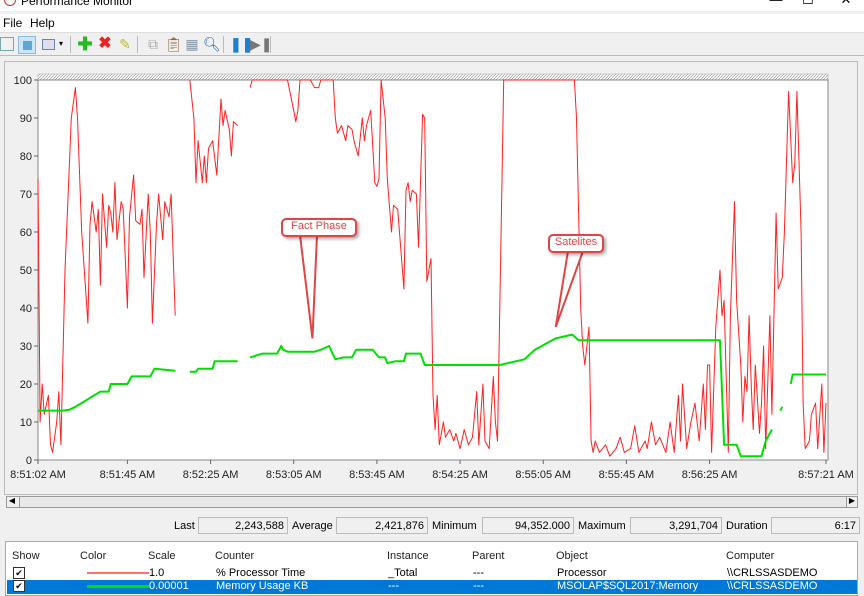  Describe the element at coordinates (26, 385) in the screenshot. I see `y-tick-label: 20` at that location.